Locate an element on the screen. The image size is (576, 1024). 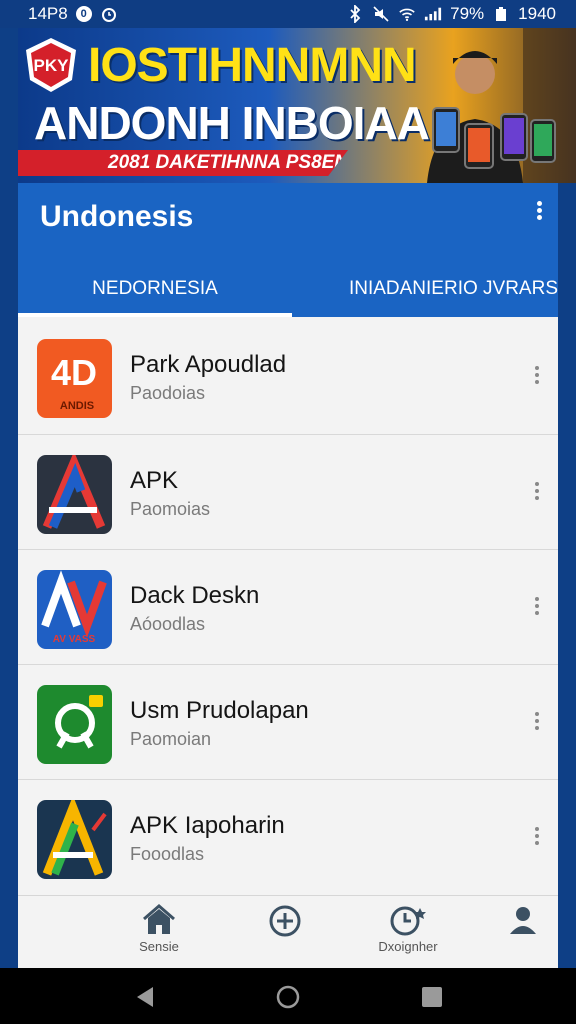
nav-profile is located at coordinates (518, 934).